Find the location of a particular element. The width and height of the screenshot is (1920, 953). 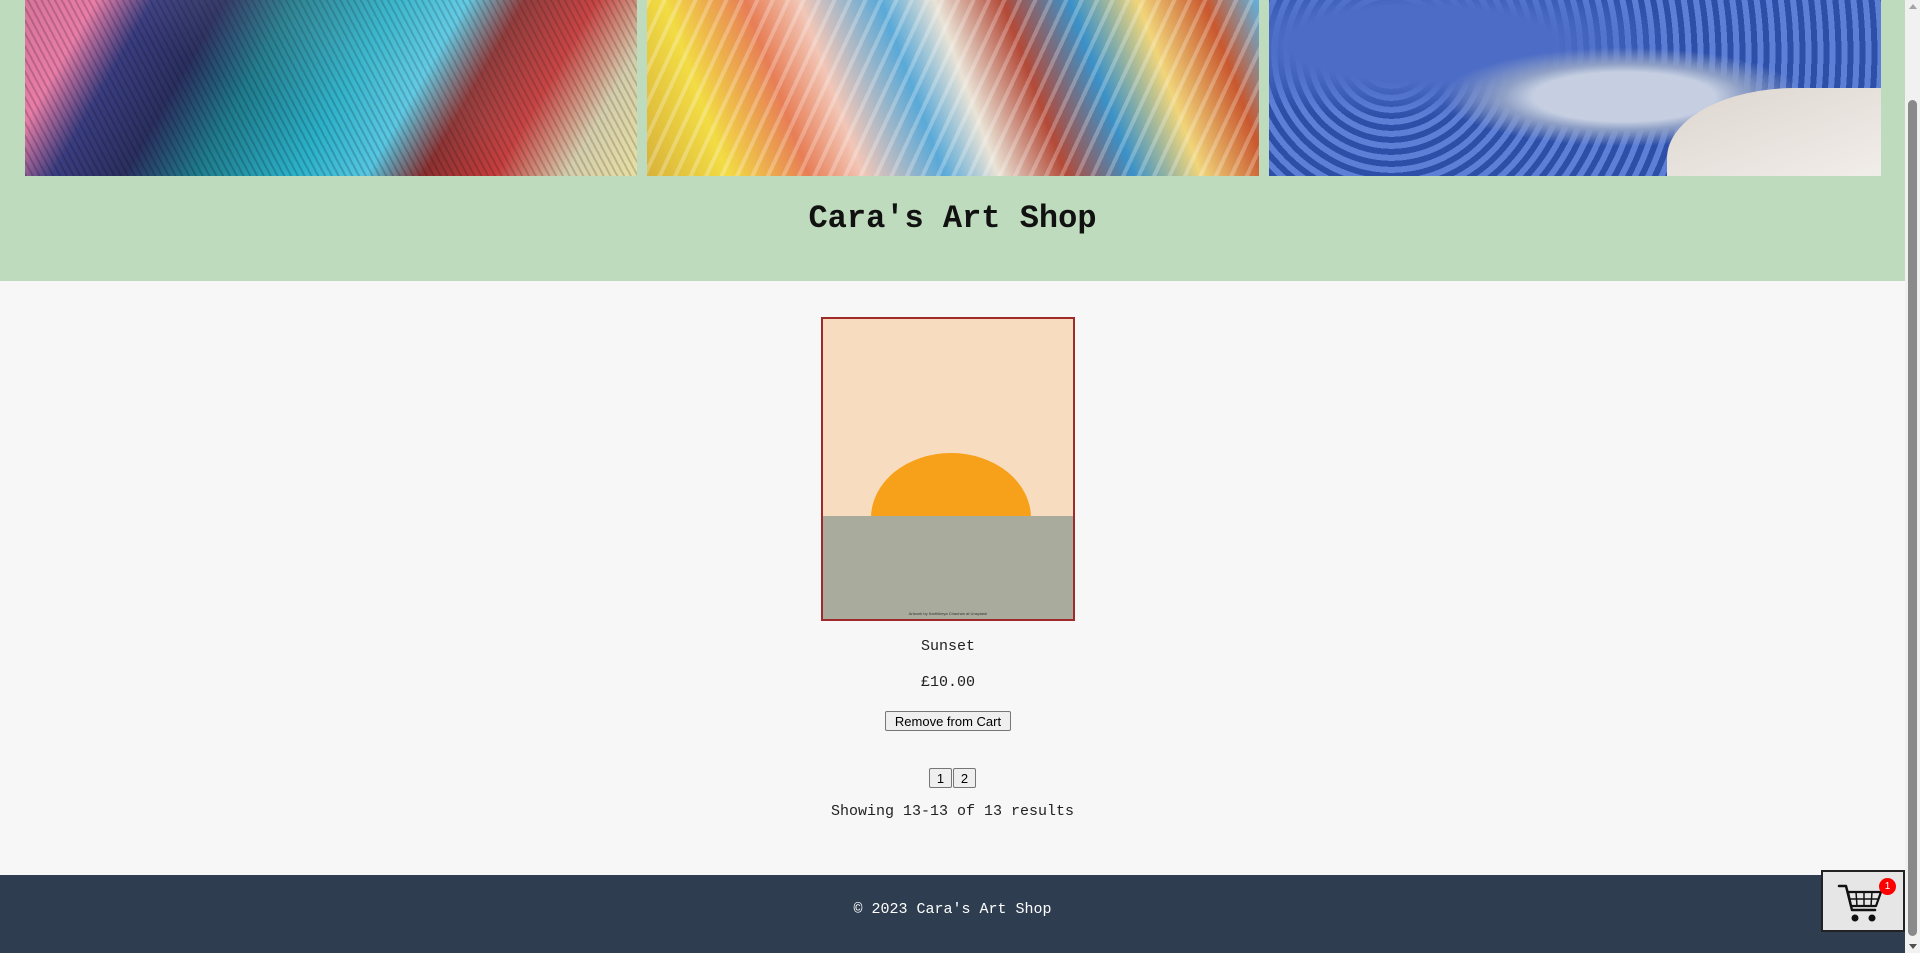

product-price: £10.00 is located at coordinates (947, 682).